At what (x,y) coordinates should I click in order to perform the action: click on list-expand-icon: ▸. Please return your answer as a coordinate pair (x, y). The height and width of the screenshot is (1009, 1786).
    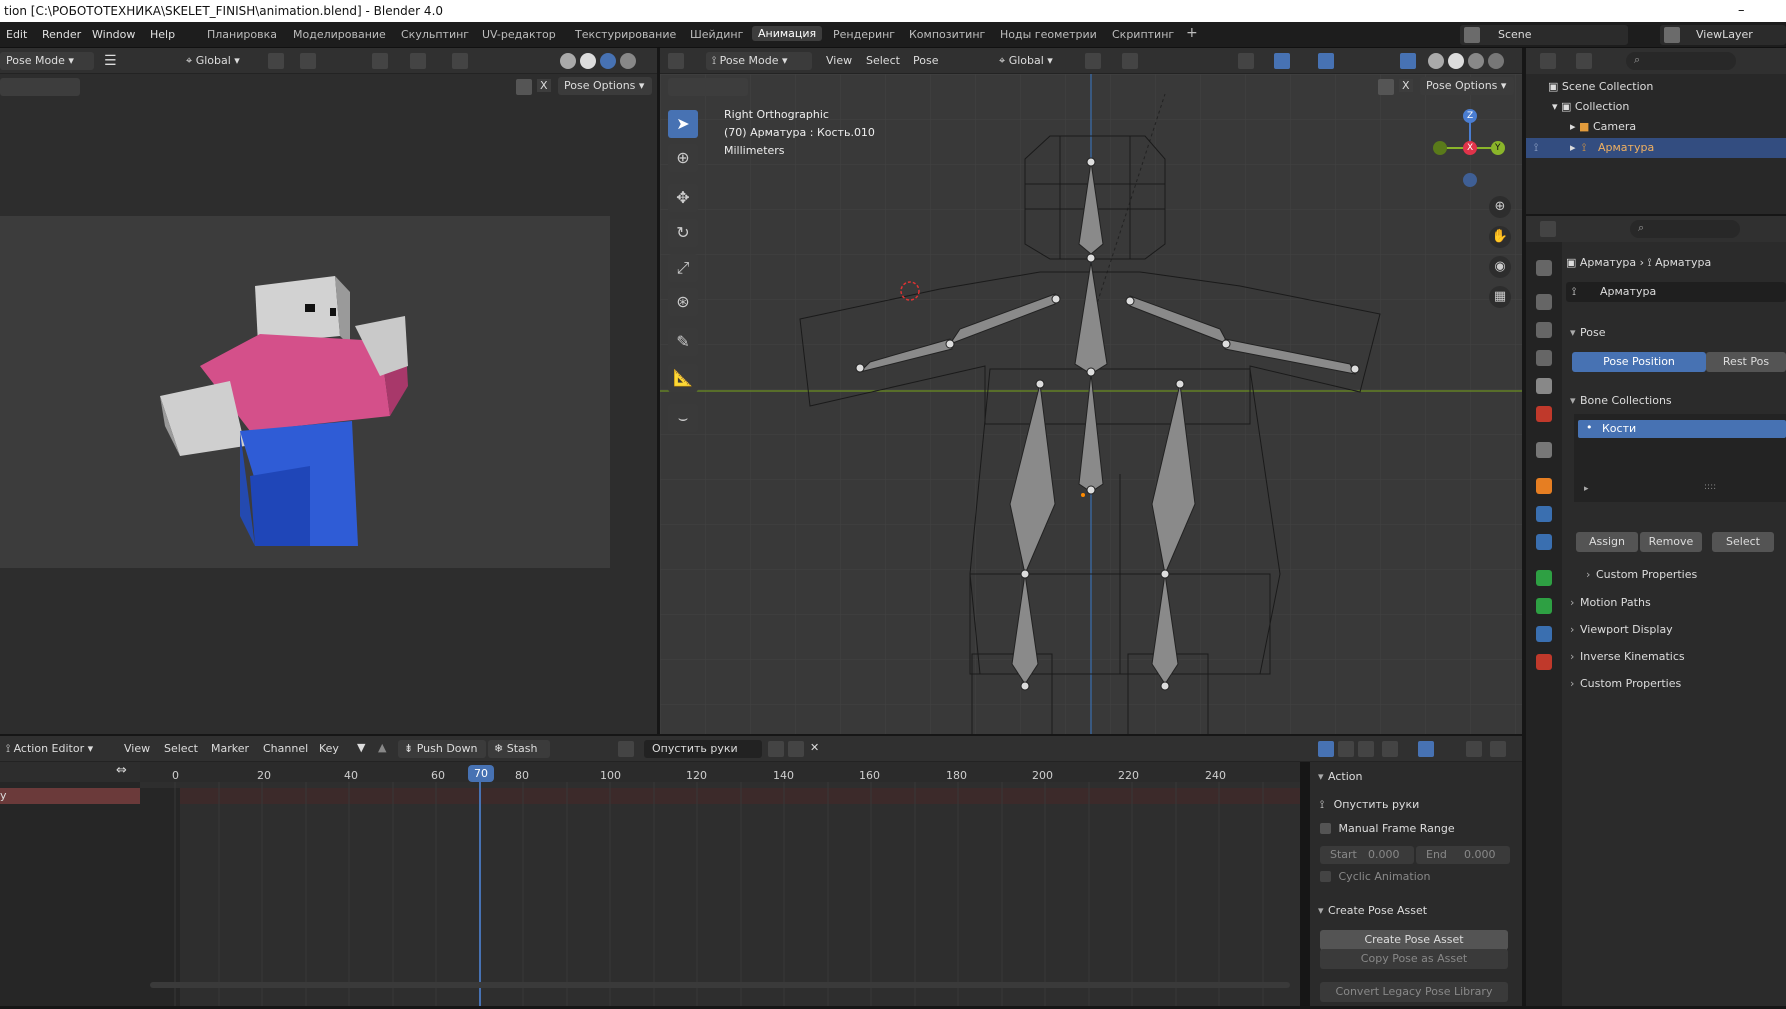
    Looking at the image, I should click on (1586, 489).